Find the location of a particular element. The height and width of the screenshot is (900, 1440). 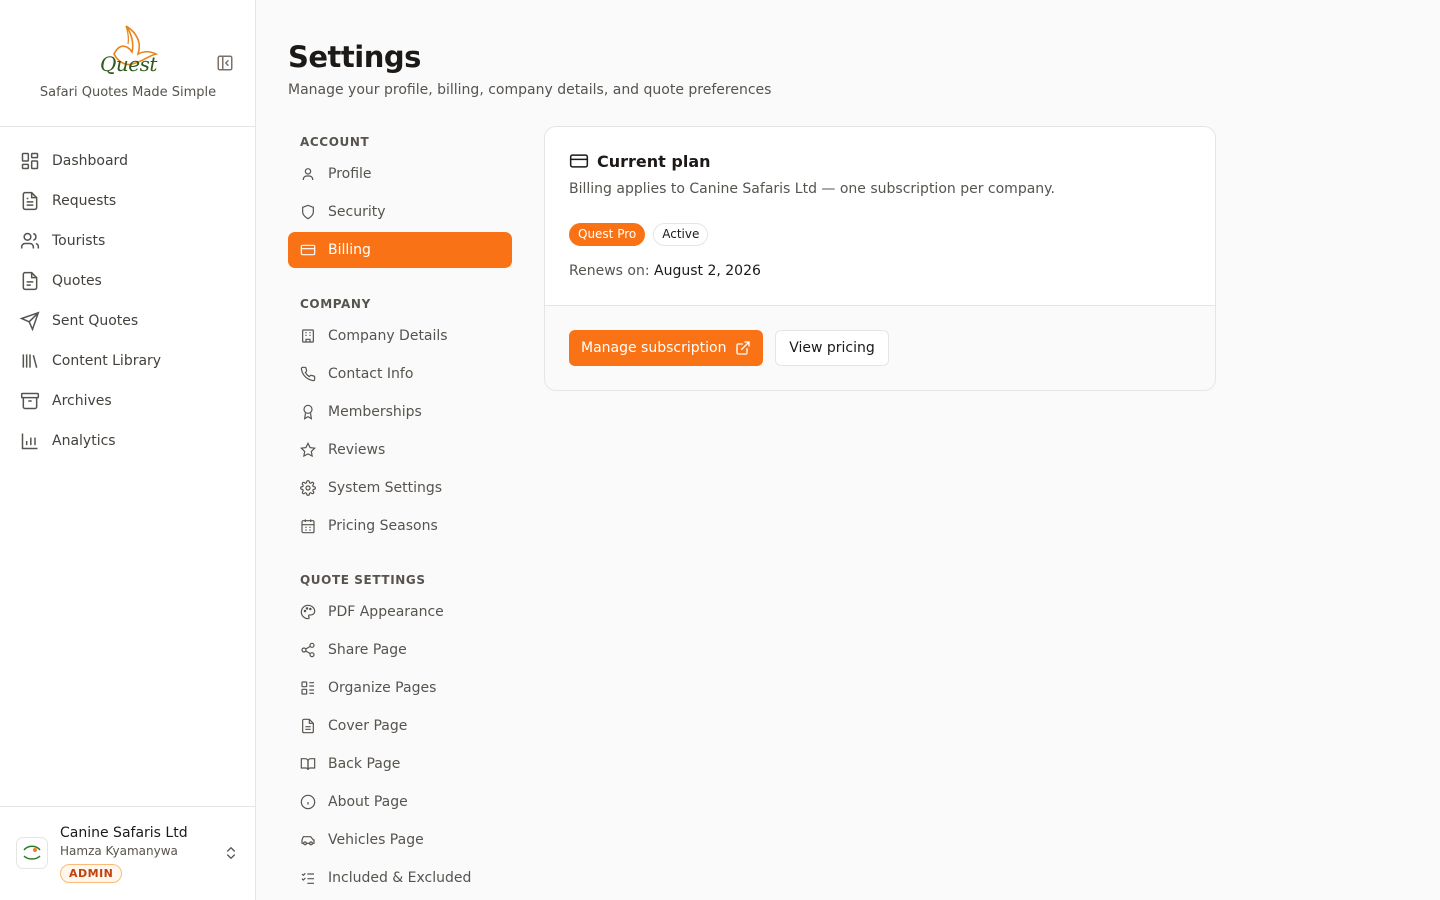

star-icon is located at coordinates (308, 450).